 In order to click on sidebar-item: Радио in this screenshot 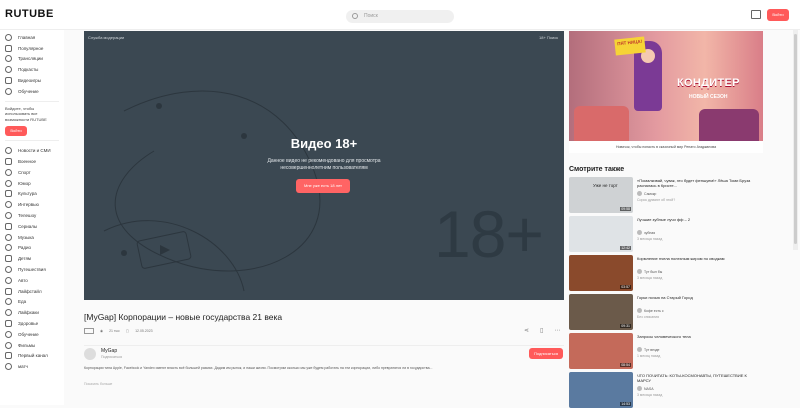, I will do `click(32, 247)`.